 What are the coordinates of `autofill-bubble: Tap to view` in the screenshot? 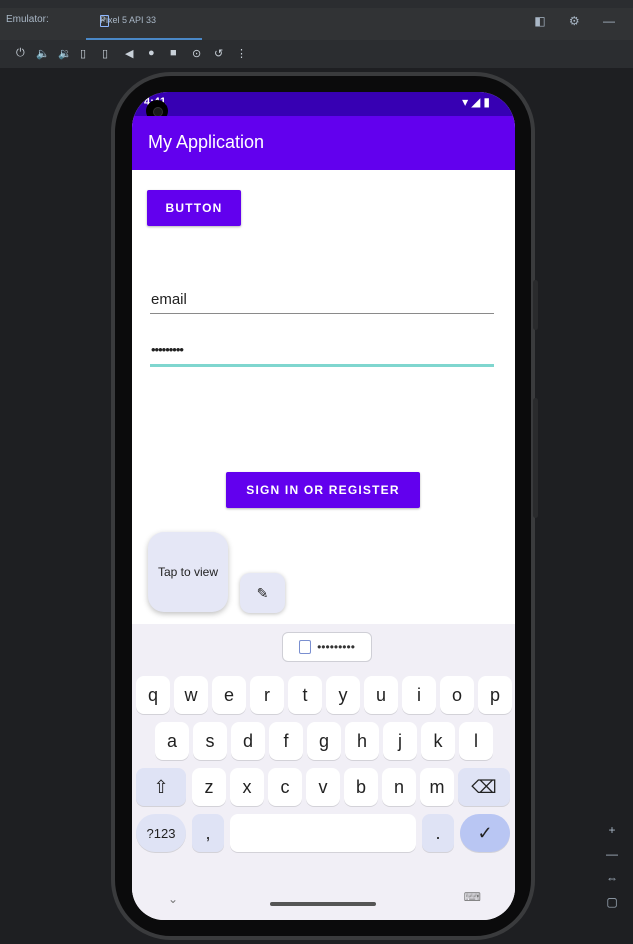 It's located at (188, 572).